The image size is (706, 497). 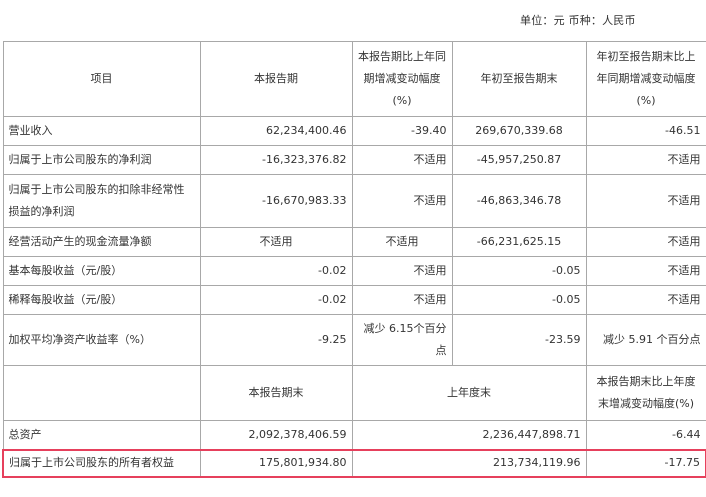 I want to click on header-yoy-change: 本报告期比上年同期增减变动幅度(%), so click(x=402, y=79).